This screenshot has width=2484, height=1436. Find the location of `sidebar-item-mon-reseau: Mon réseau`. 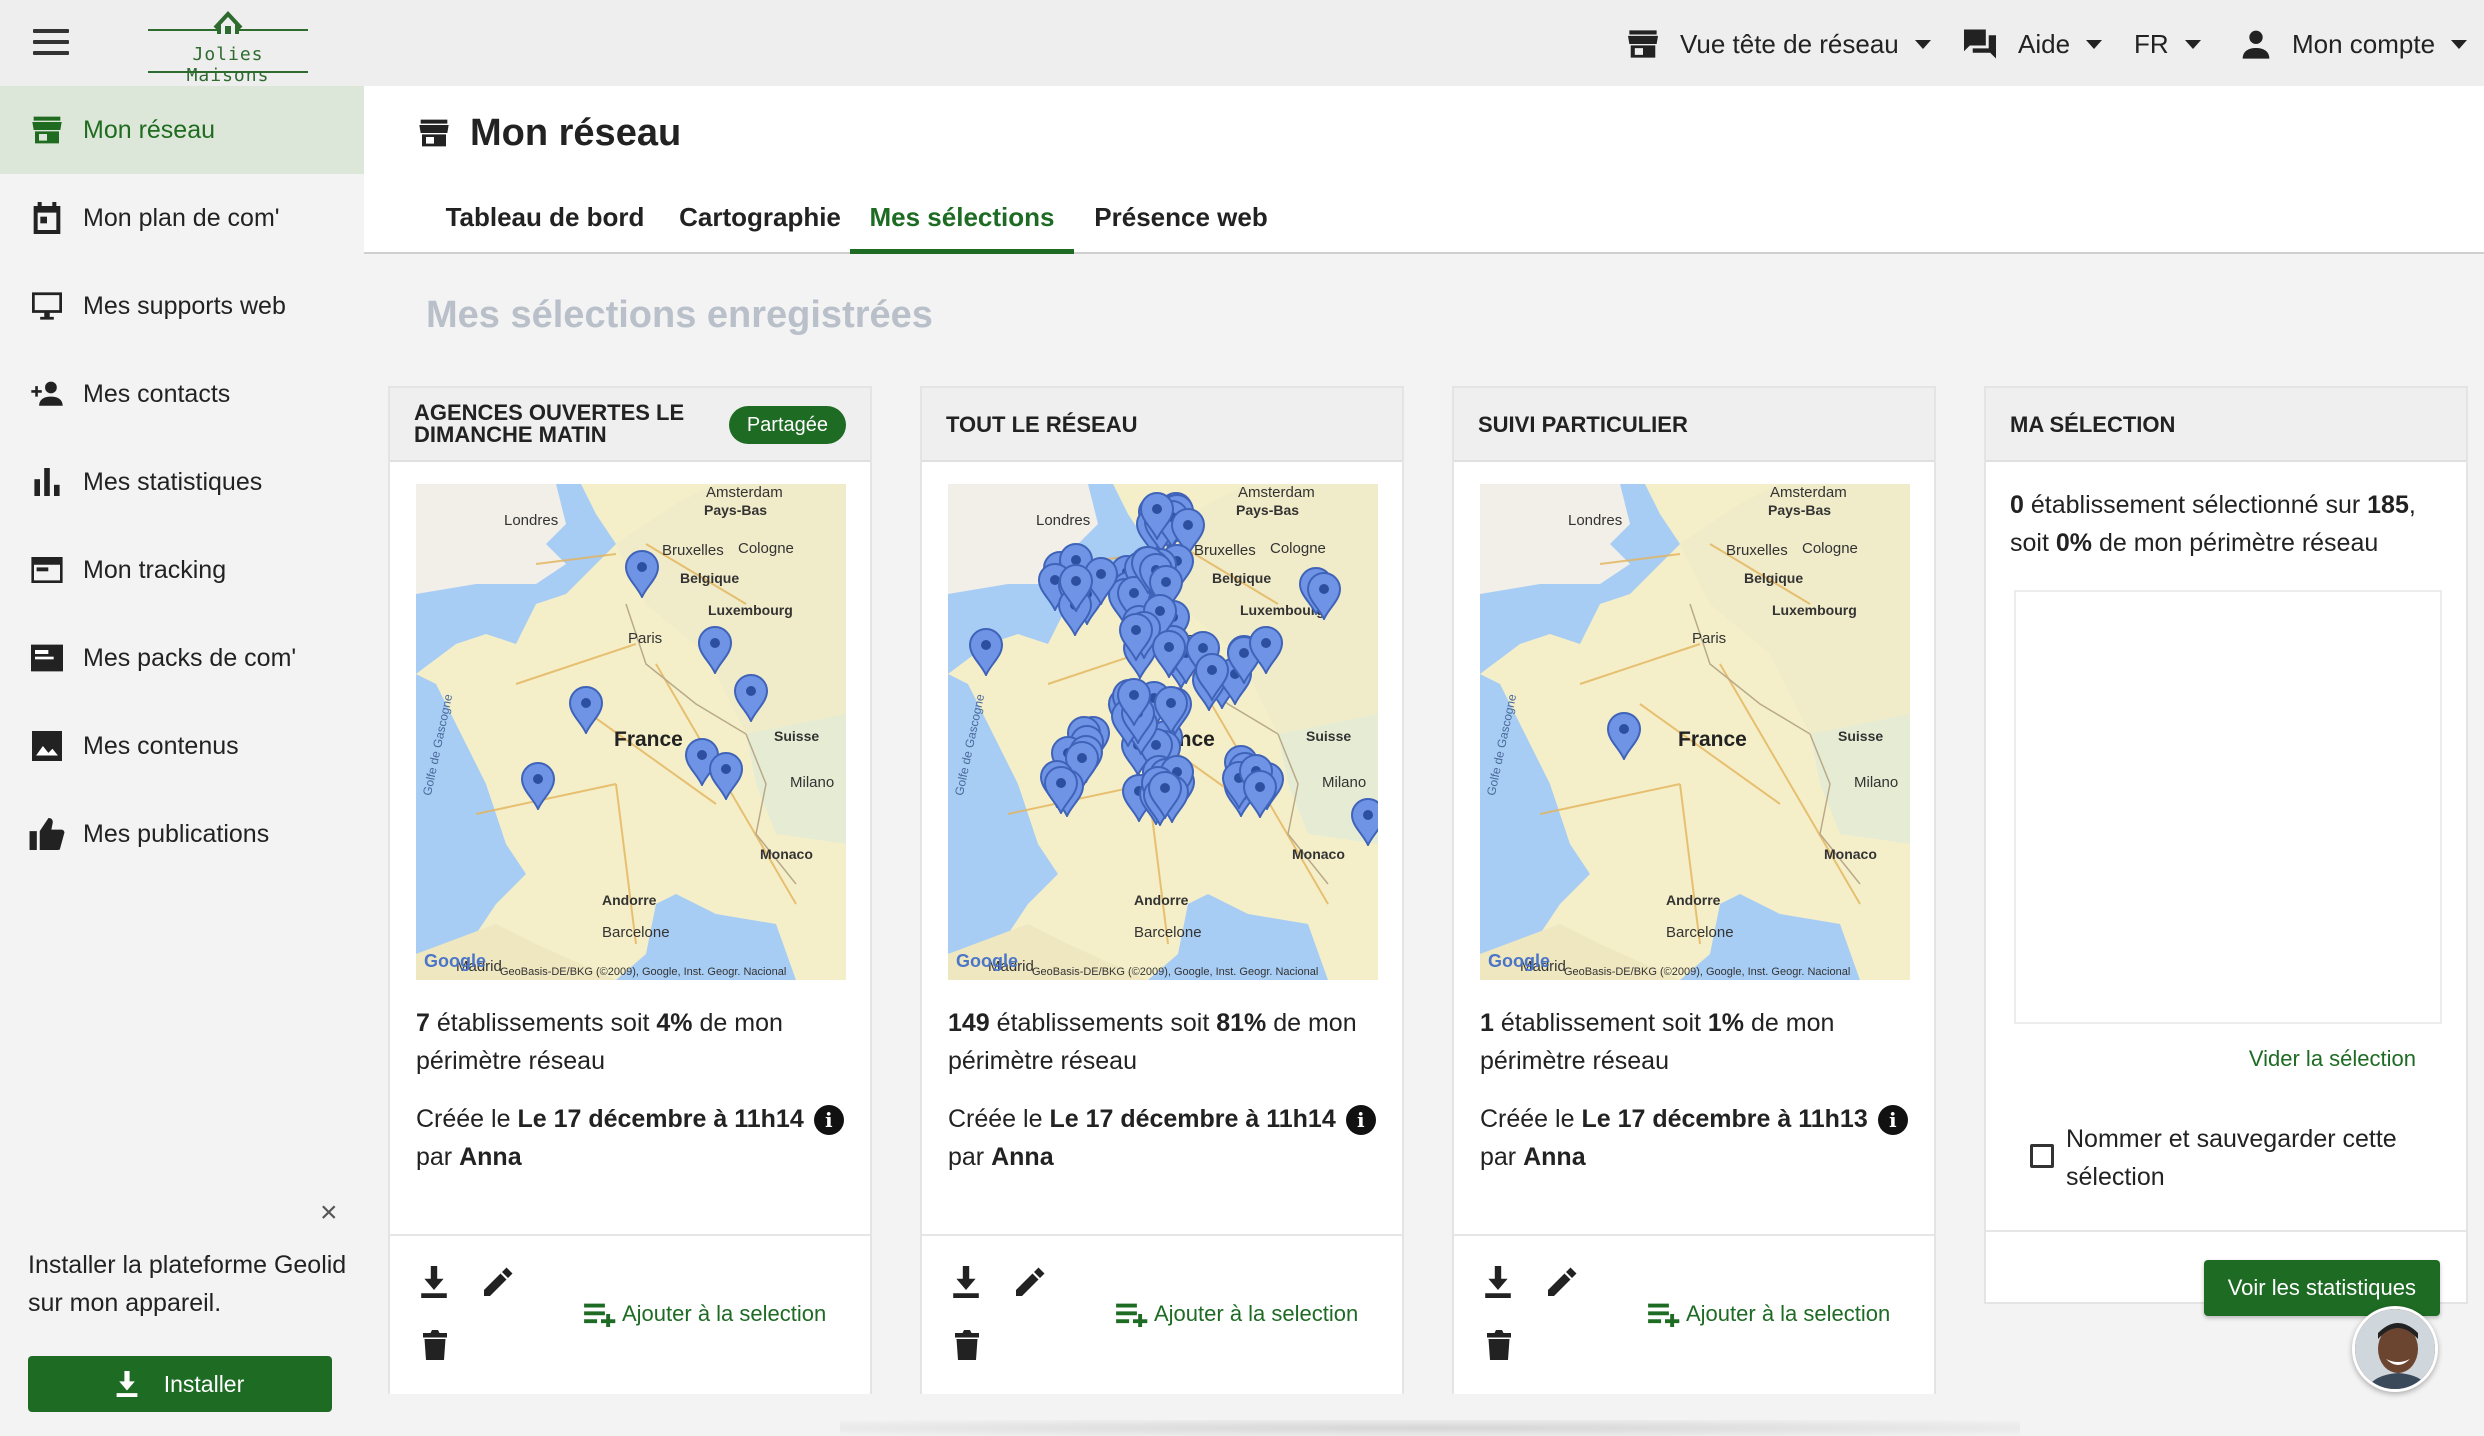

sidebar-item-mon-reseau: Mon réseau is located at coordinates (182, 130).